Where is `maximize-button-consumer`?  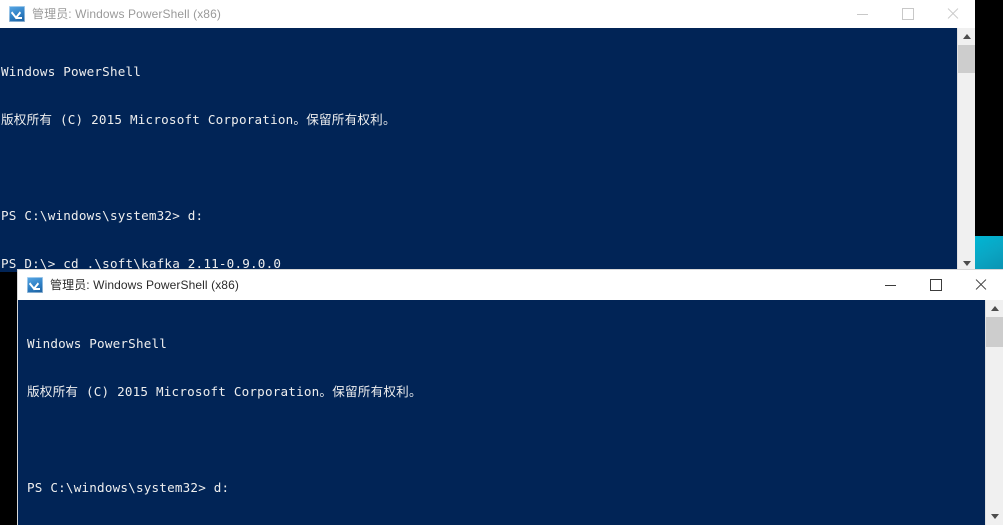 maximize-button-consumer is located at coordinates (907, 14).